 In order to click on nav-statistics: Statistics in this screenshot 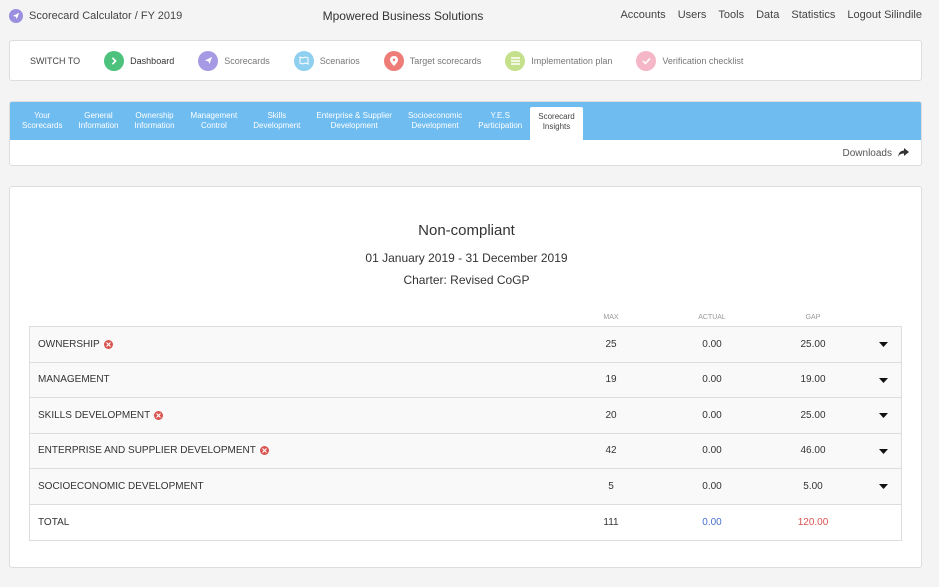, I will do `click(813, 15)`.